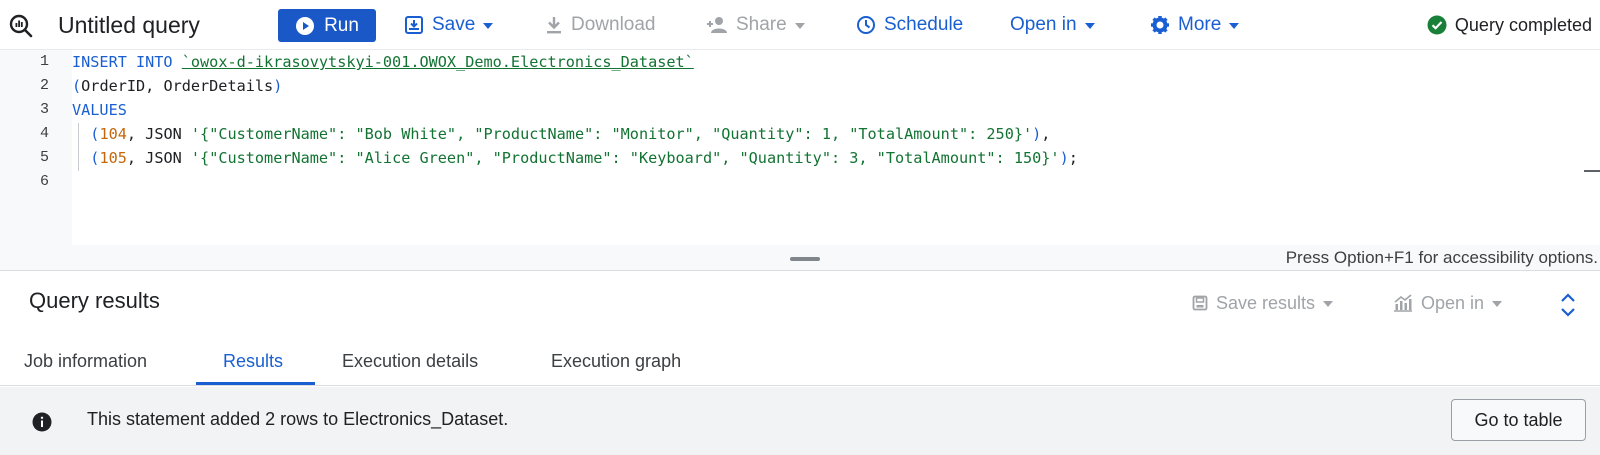  Describe the element at coordinates (1523, 24) in the screenshot. I see `query-status-text: Query completed` at that location.